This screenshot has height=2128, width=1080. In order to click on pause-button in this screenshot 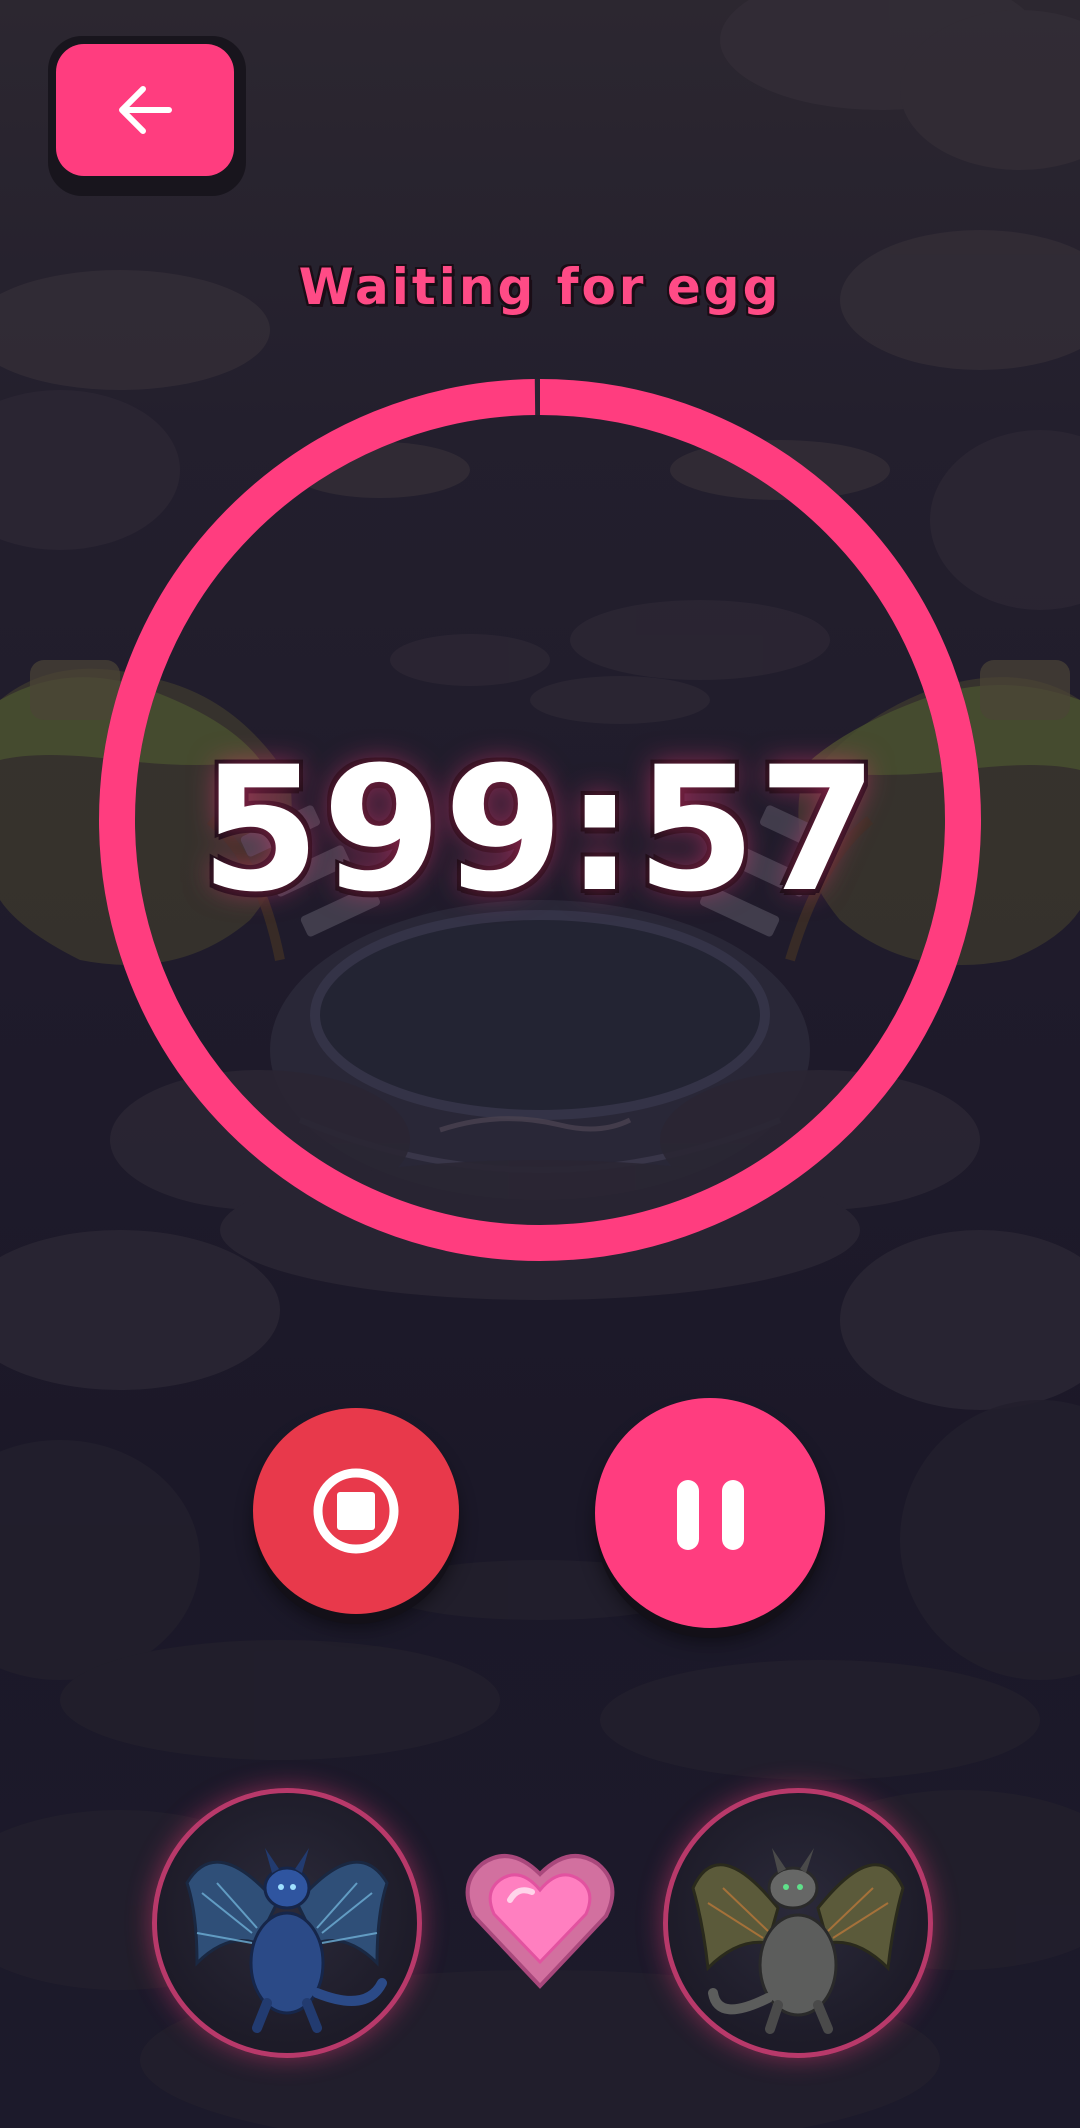, I will do `click(710, 1513)`.